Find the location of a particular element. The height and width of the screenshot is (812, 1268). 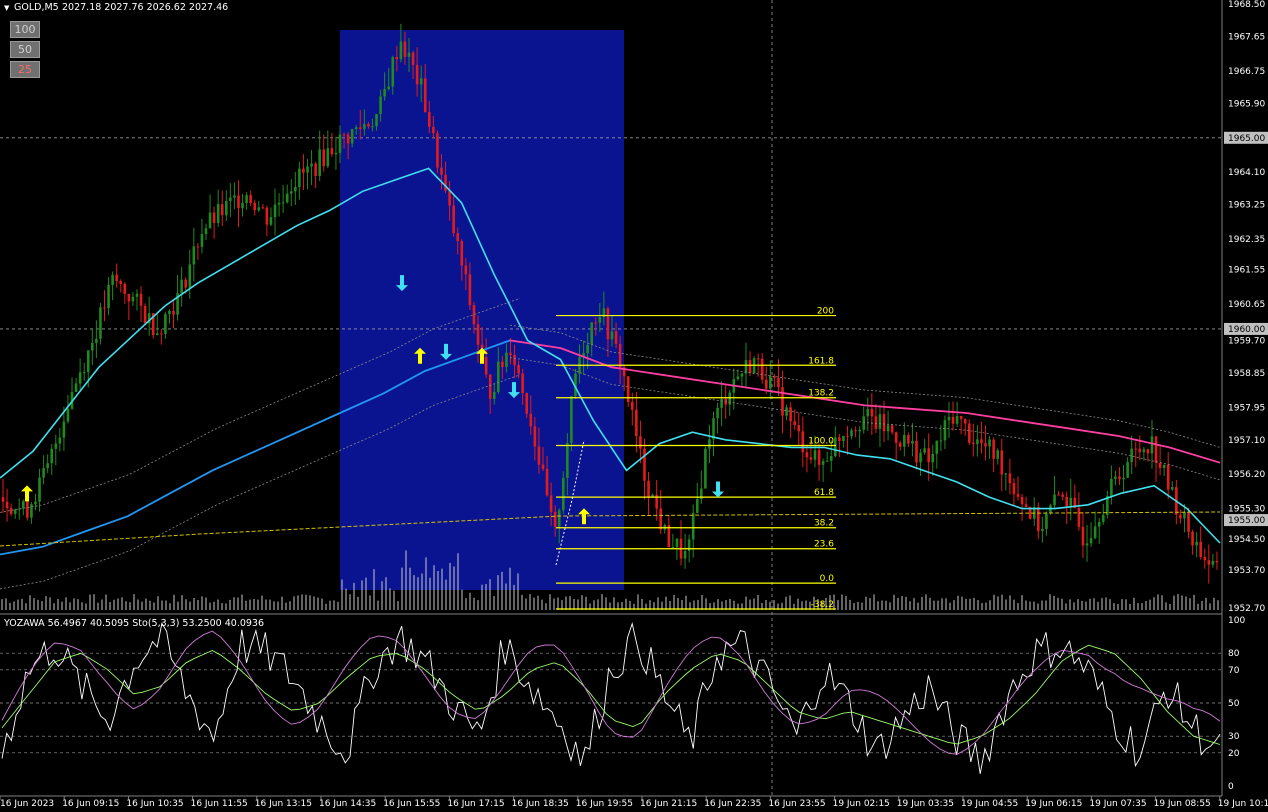

time-tick-3: 16 Jun 11:55 is located at coordinates (219, 804).